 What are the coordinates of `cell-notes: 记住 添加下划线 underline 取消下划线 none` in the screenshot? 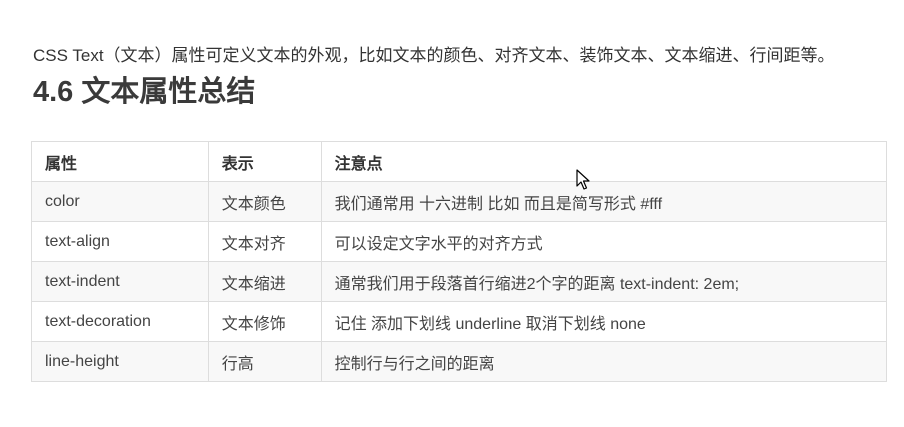 It's located at (604, 321).